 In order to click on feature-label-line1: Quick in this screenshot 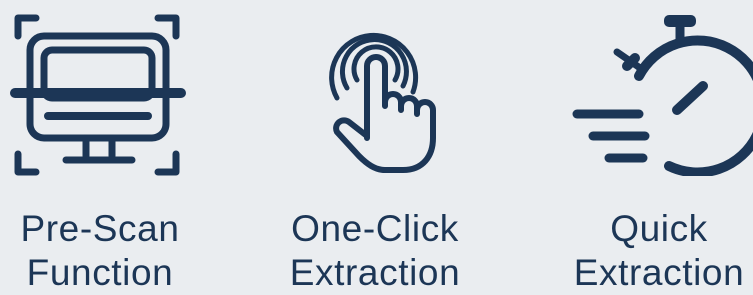, I will do `click(659, 228)`.